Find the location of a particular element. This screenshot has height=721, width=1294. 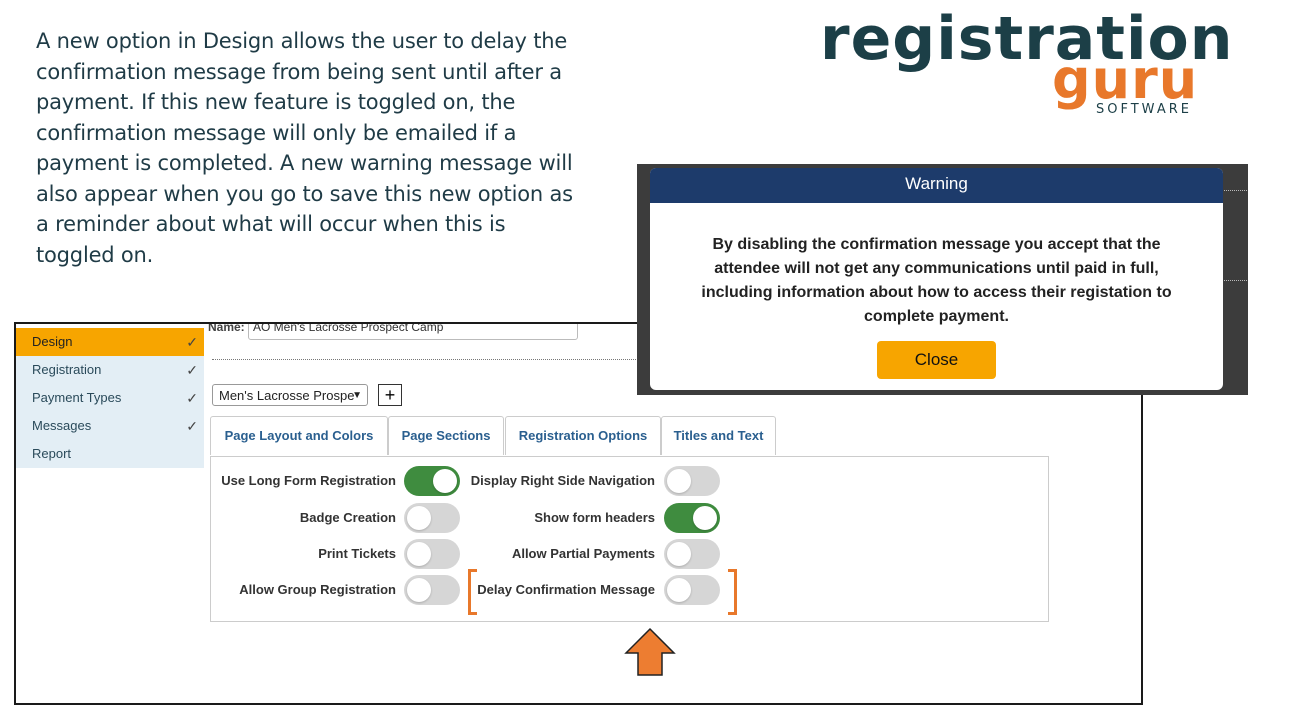

sidebar-item-design: Design ✓ is located at coordinates (110, 342).